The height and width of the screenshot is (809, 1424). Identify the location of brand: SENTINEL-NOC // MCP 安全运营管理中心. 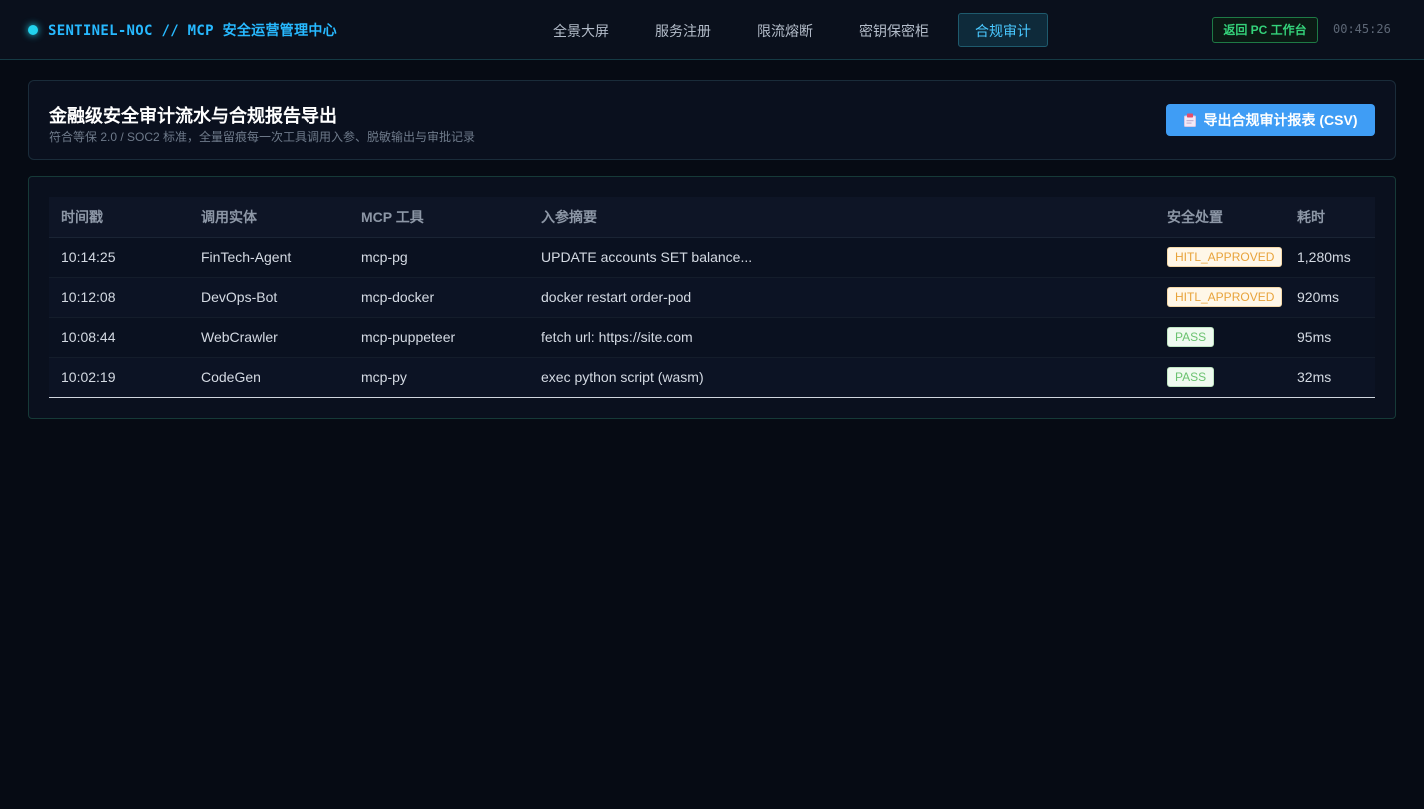
(182, 30).